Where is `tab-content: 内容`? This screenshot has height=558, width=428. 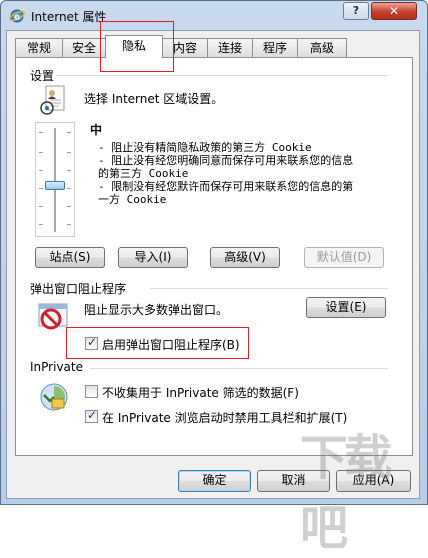 tab-content: 内容 is located at coordinates (185, 48).